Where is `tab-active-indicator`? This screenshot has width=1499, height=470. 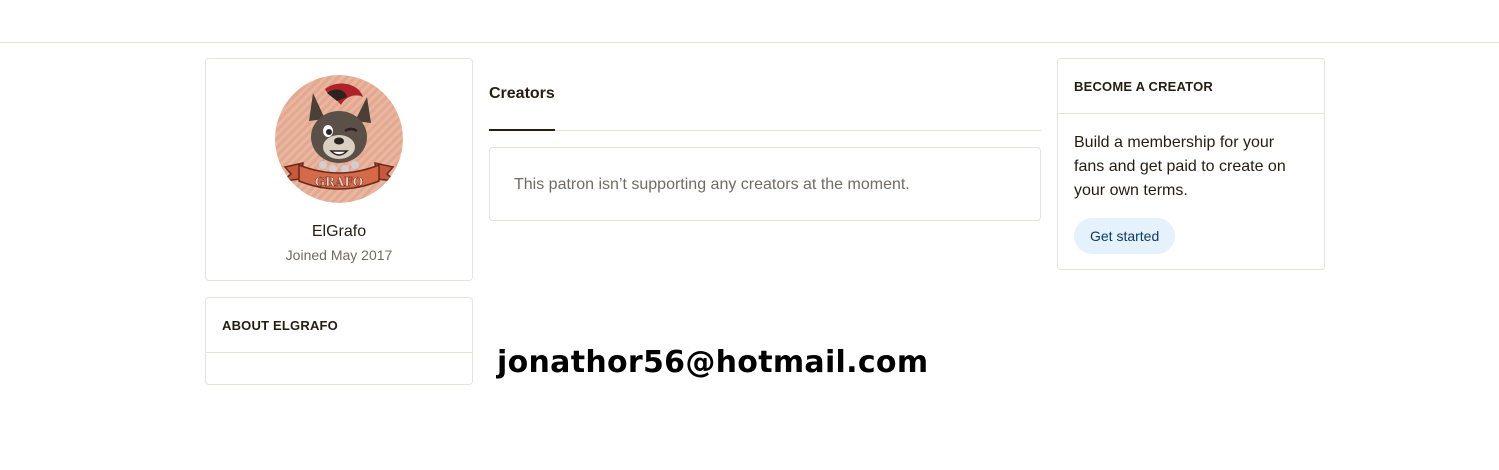
tab-active-indicator is located at coordinates (522, 130).